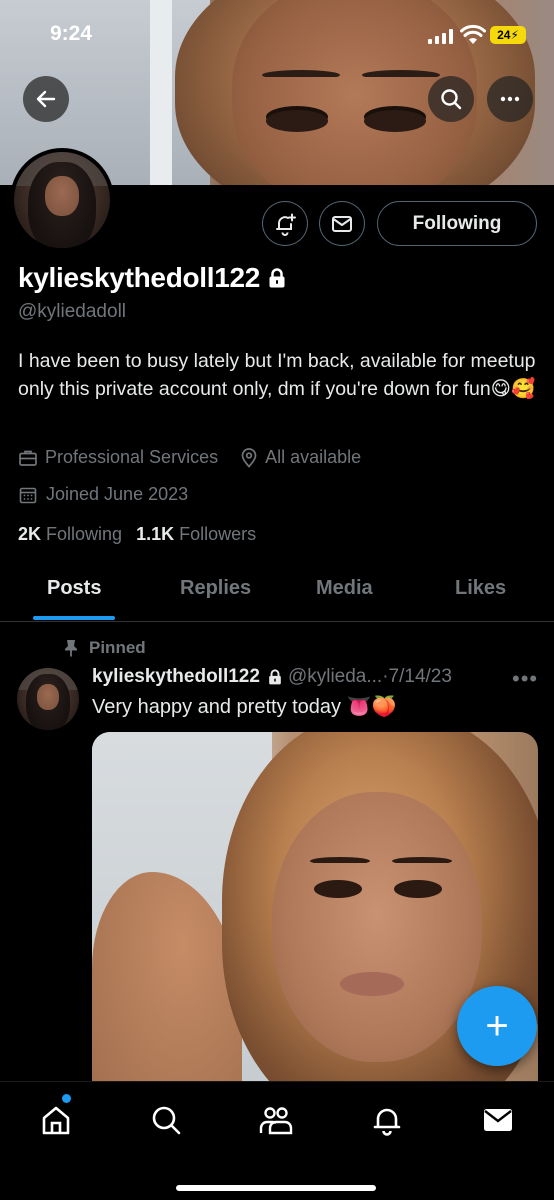  What do you see at coordinates (313, 457) in the screenshot?
I see `location-text: All available` at bounding box center [313, 457].